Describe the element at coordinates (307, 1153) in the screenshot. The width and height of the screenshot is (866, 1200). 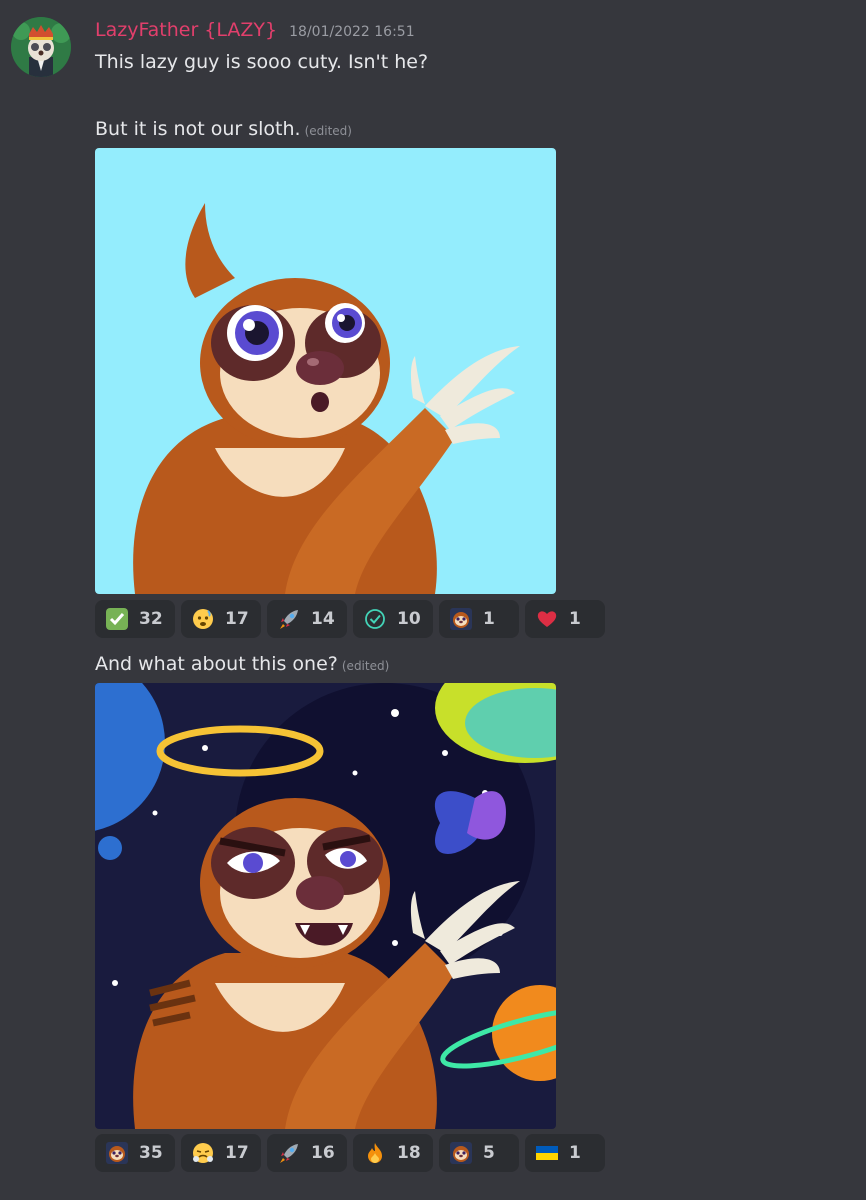
I see `reaction-rocket: 16` at that location.